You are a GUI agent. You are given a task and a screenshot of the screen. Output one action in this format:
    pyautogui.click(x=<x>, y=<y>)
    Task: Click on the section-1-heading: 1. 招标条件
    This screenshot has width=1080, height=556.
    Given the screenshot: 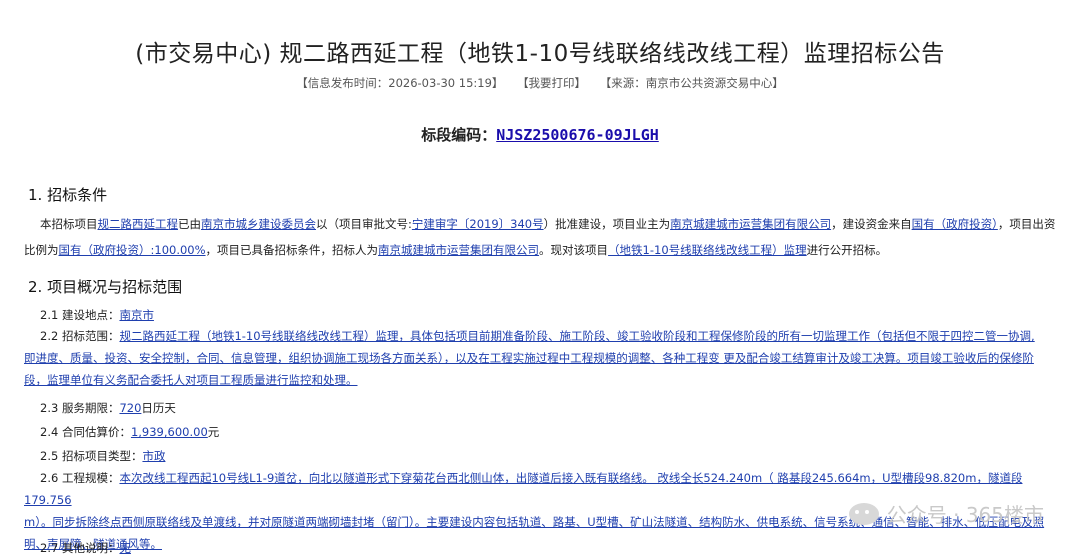 What is the action you would take?
    pyautogui.click(x=68, y=195)
    